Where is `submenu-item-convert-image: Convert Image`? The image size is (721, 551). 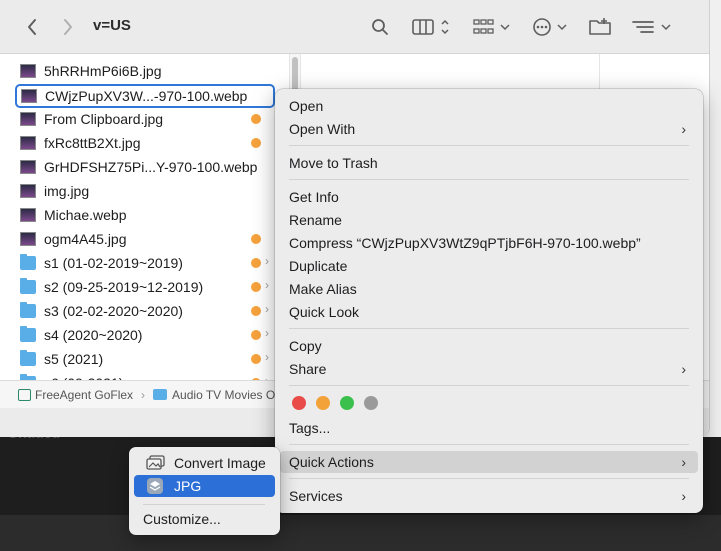 submenu-item-convert-image: Convert Image is located at coordinates (204, 463).